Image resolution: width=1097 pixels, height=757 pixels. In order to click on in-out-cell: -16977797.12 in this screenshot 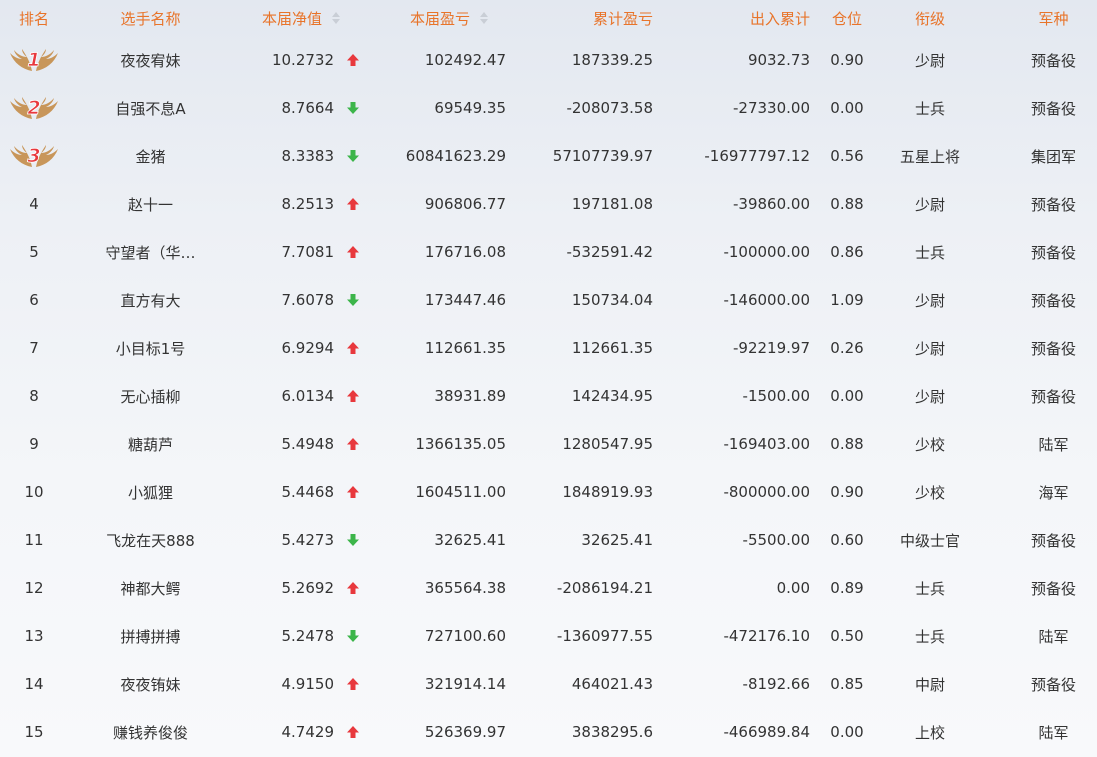, I will do `click(757, 156)`.